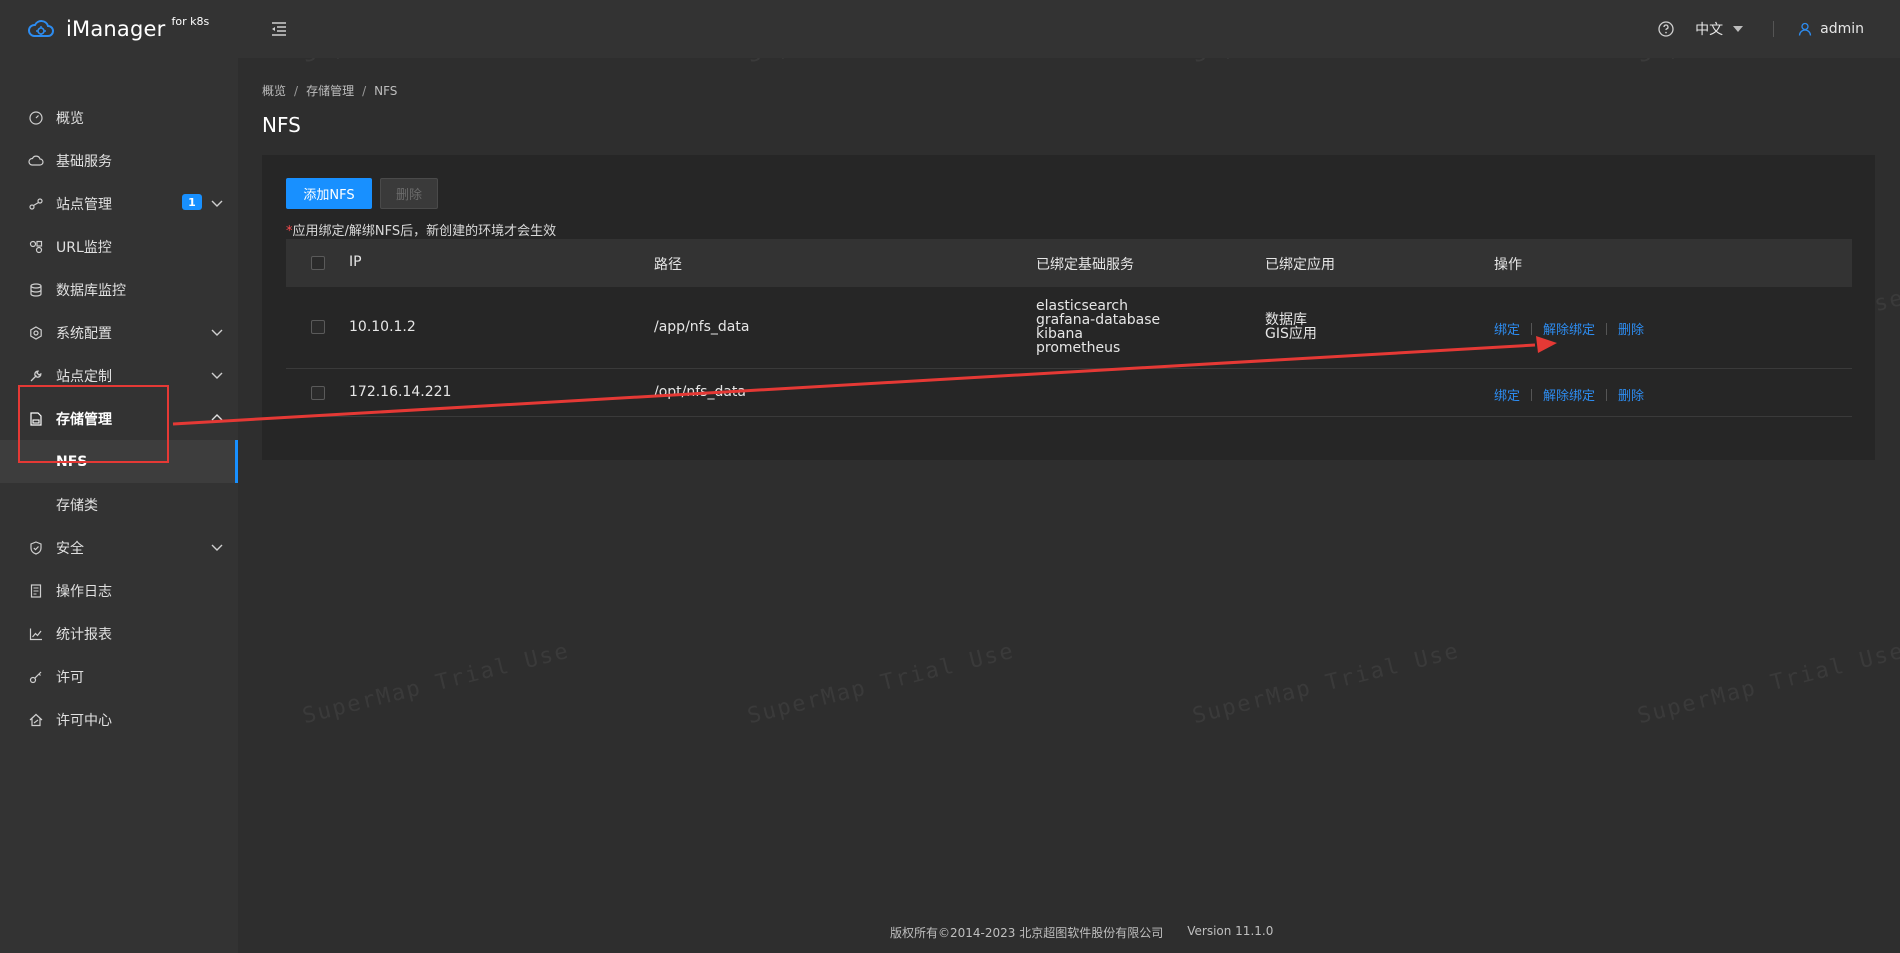 The image size is (1900, 953). What do you see at coordinates (84, 634) in the screenshot?
I see `sidebar-item-label: 统计报表` at bounding box center [84, 634].